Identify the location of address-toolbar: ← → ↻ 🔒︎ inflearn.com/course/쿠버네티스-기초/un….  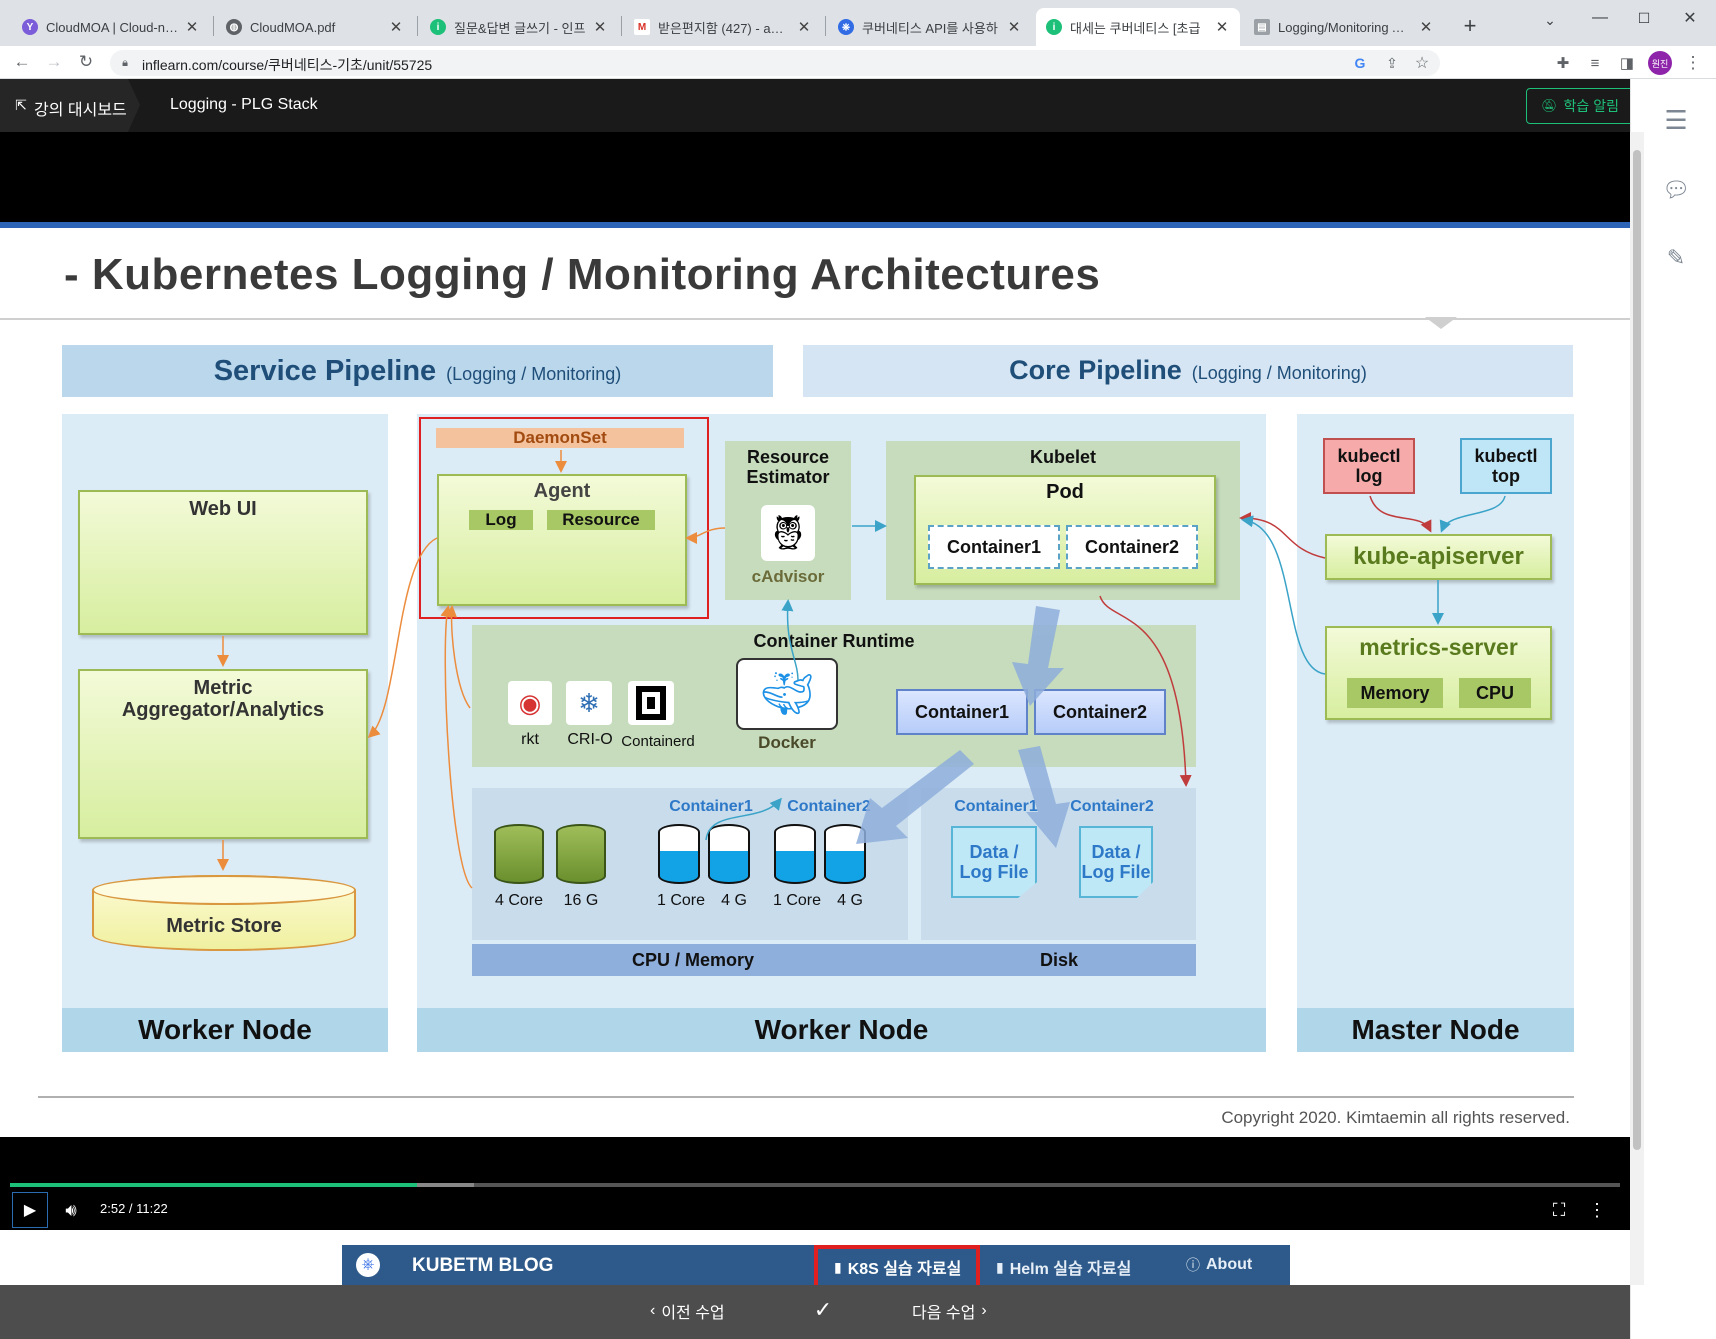
(858, 62).